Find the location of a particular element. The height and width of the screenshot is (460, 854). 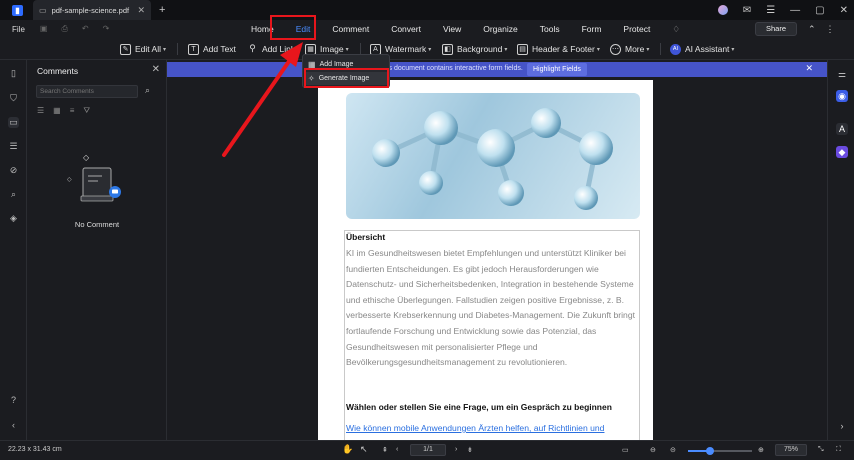

hand-tool-icon: ✋ is located at coordinates (347, 449).